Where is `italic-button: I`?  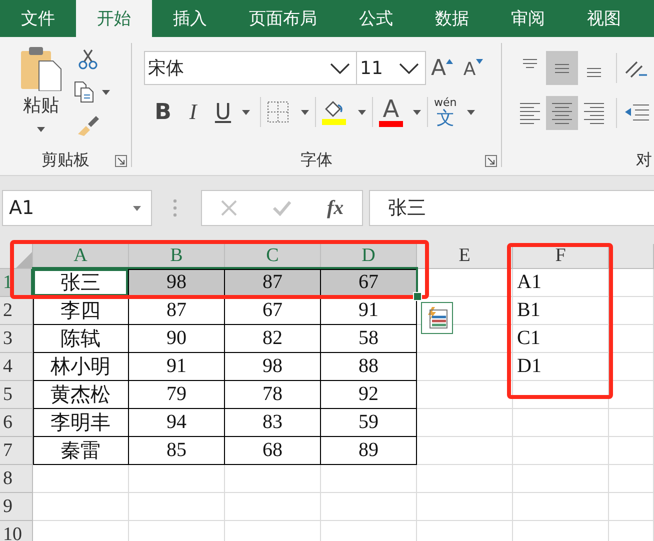 italic-button: I is located at coordinates (193, 112).